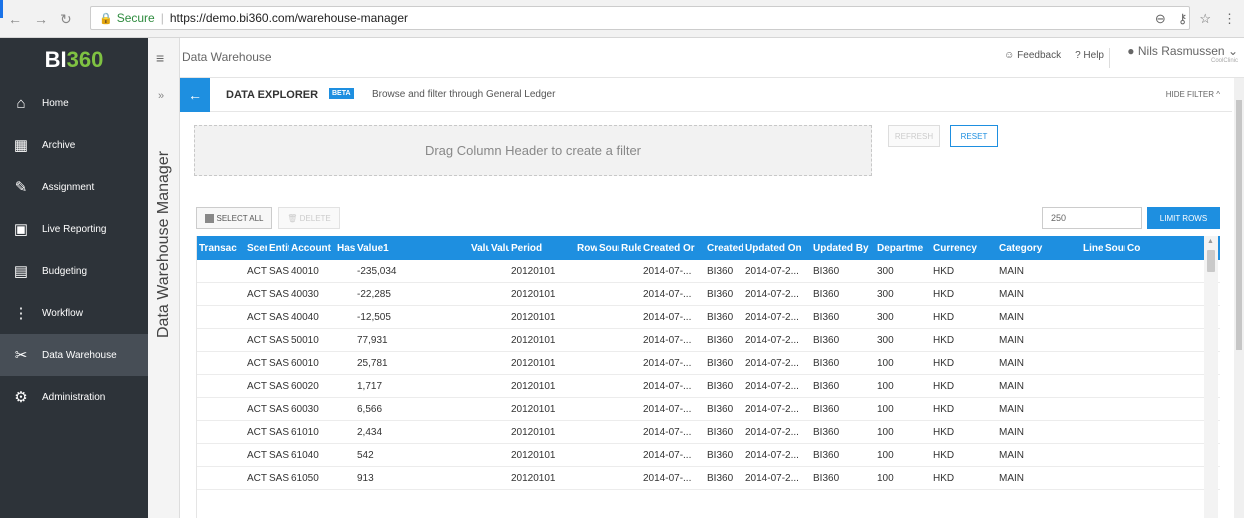  I want to click on menu-dots-icon: ⋮, so click(1229, 19).